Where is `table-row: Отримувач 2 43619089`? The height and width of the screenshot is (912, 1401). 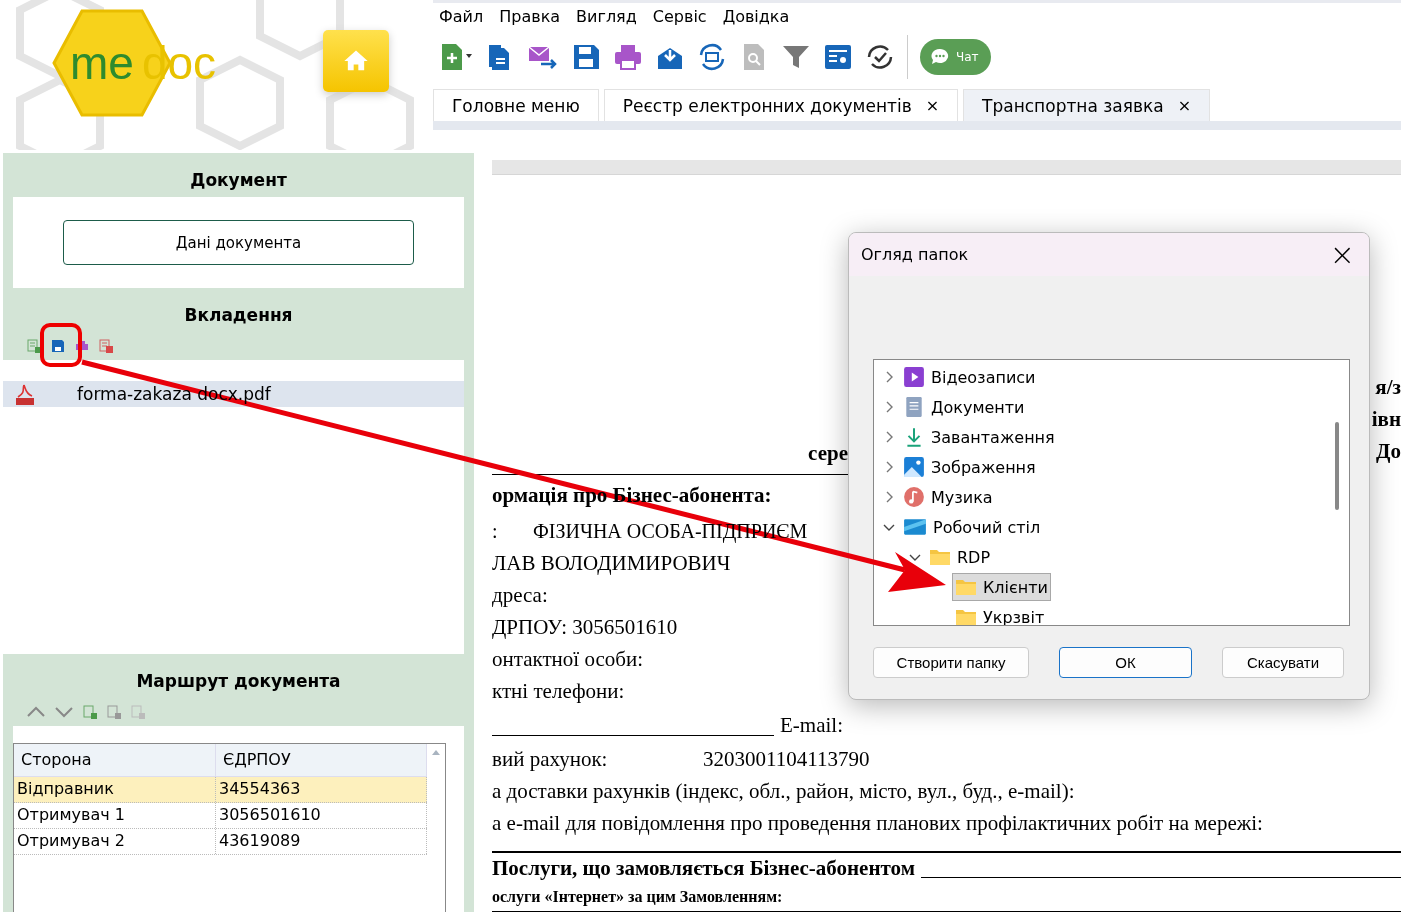
table-row: Отримувач 2 43619089 is located at coordinates (220, 842).